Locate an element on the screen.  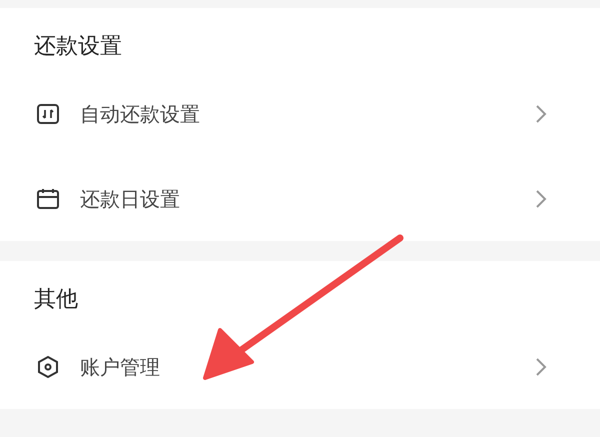
section-title: 其他 is located at coordinates (56, 300).